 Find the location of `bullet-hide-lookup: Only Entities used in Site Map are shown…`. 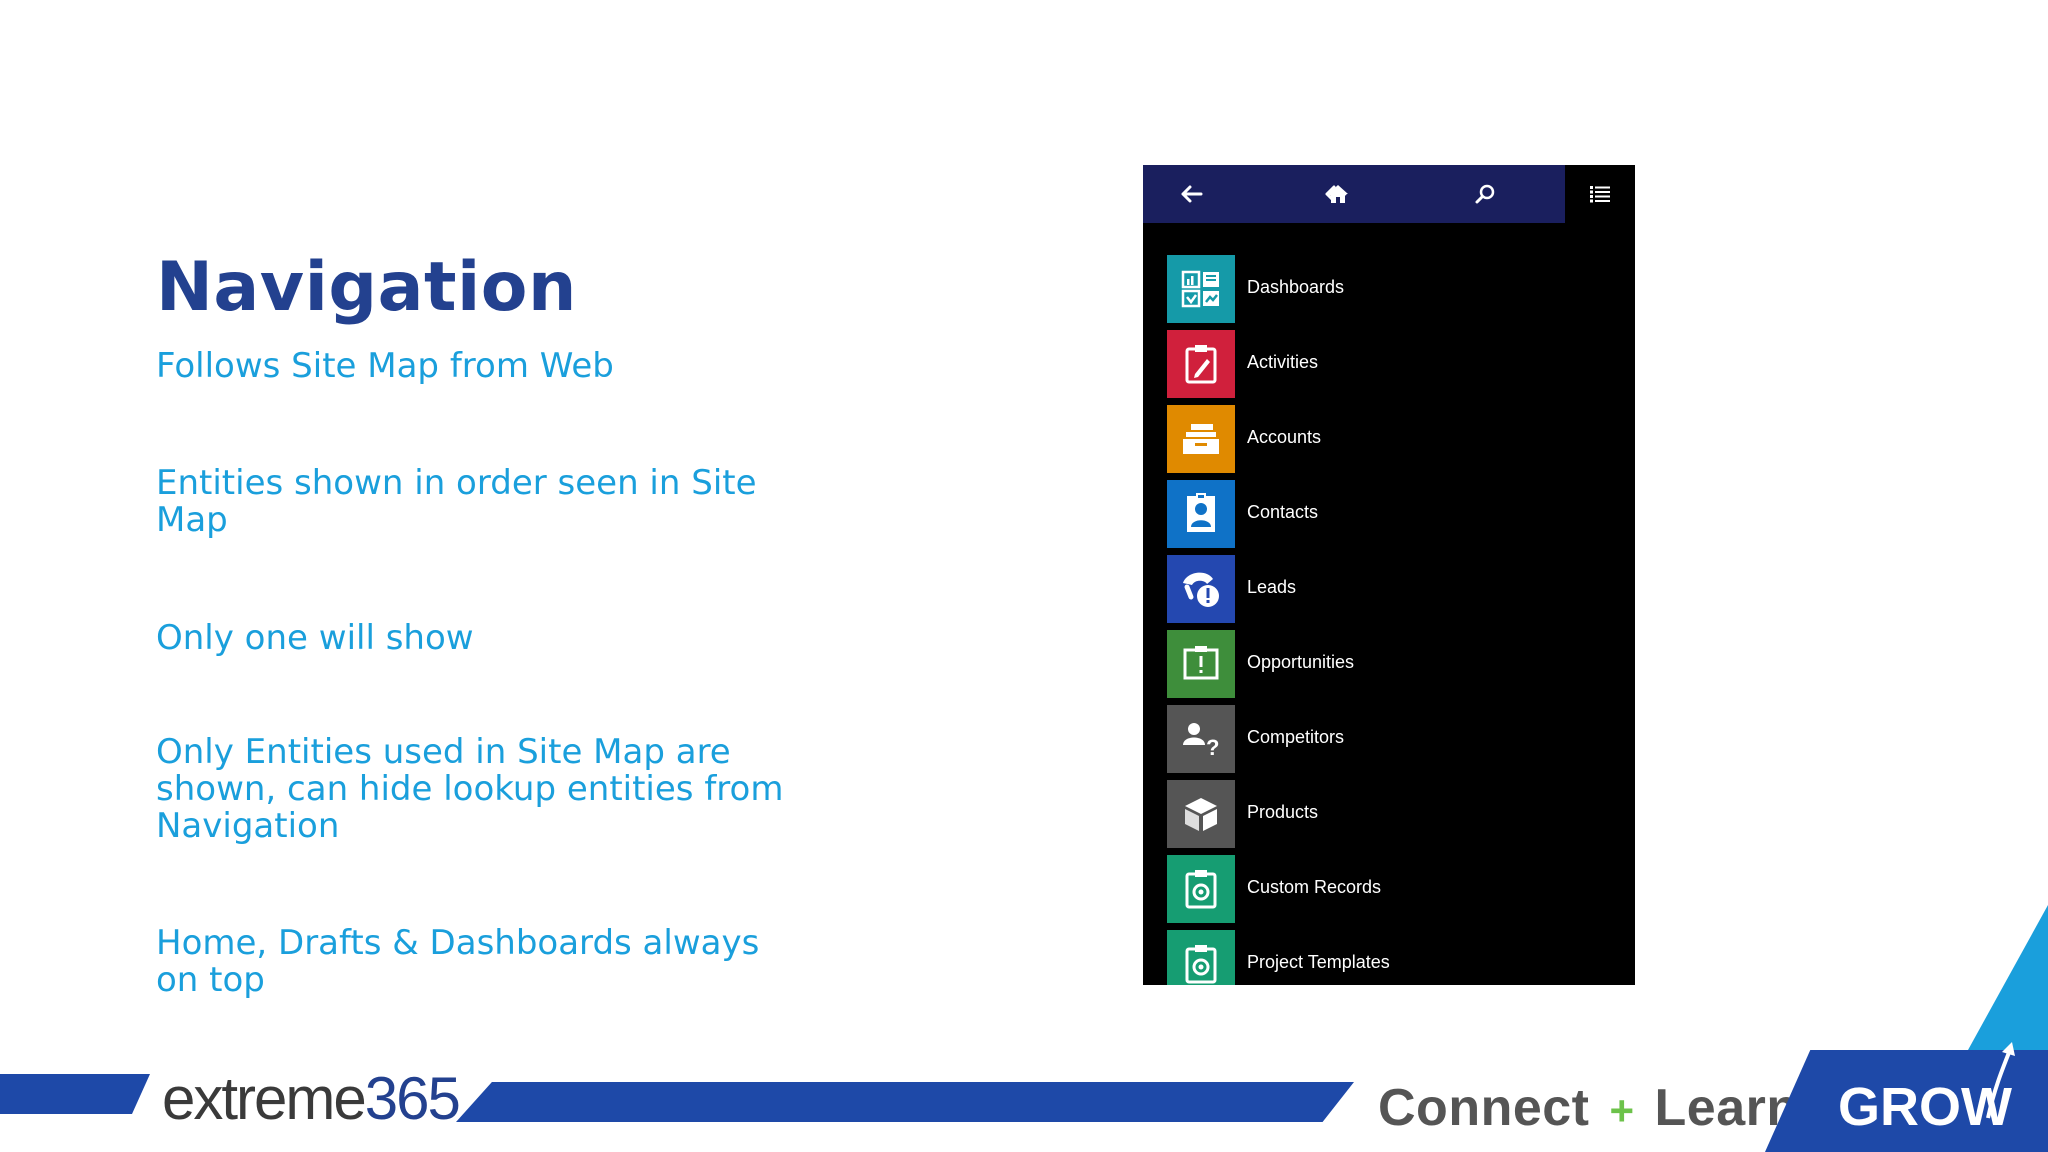

bullet-hide-lookup: Only Entities used in Site Map are shown… is located at coordinates (470, 789).